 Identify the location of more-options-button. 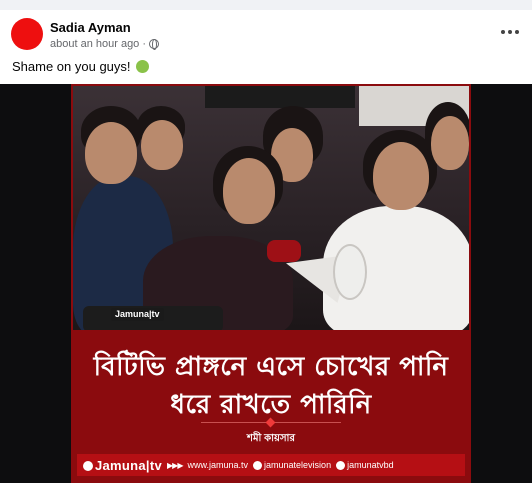
(510, 32).